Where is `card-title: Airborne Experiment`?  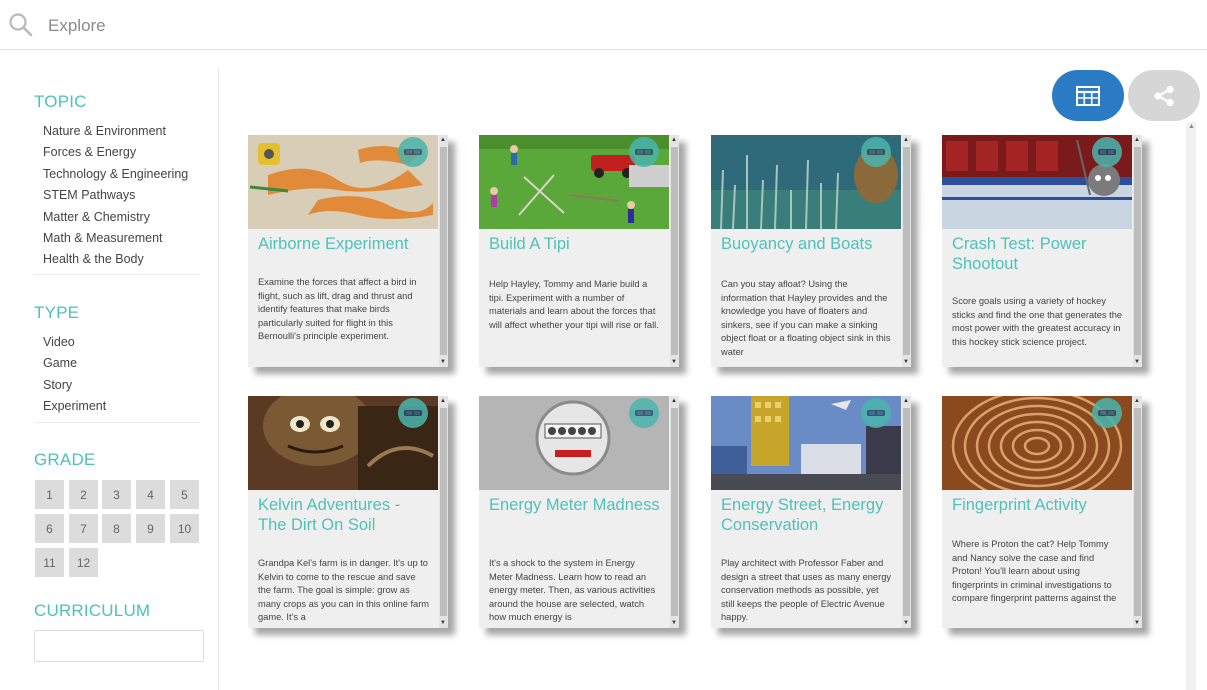
card-title: Airborne Experiment is located at coordinates (344, 245).